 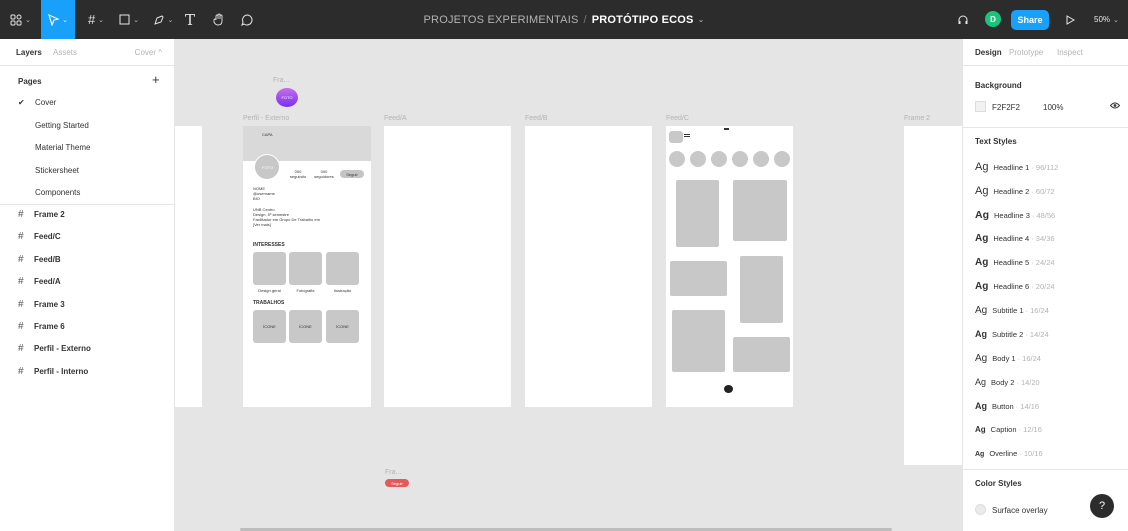 I want to click on text-style-item: Ag Subtitle 1 · 16/24, so click(x=1012, y=310).